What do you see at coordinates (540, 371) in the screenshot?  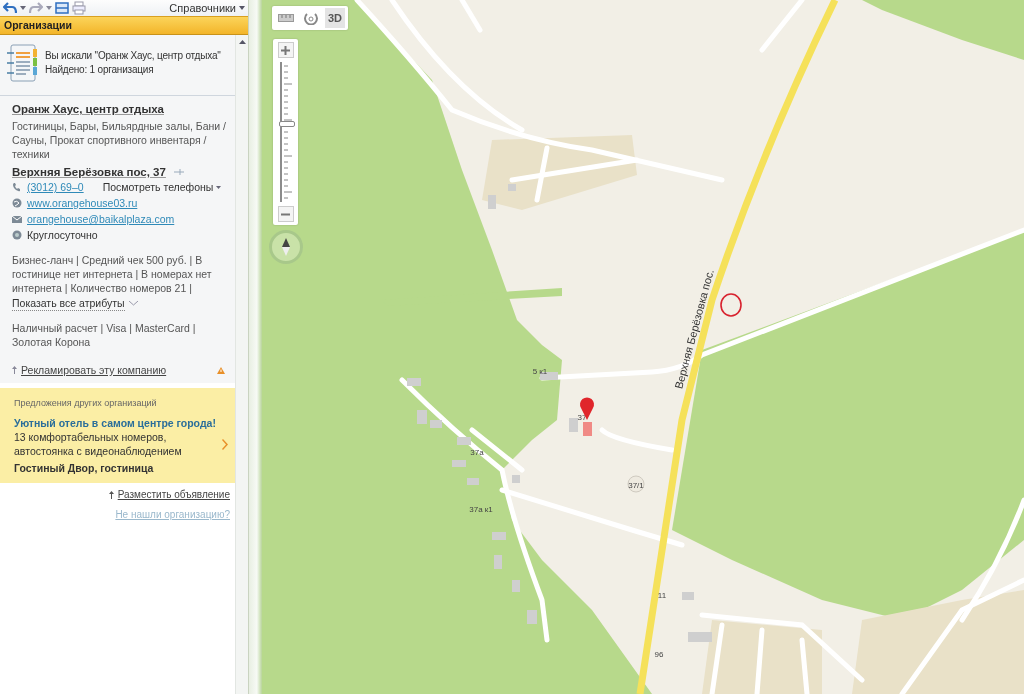 I see `house-number-label: 5 к1` at bounding box center [540, 371].